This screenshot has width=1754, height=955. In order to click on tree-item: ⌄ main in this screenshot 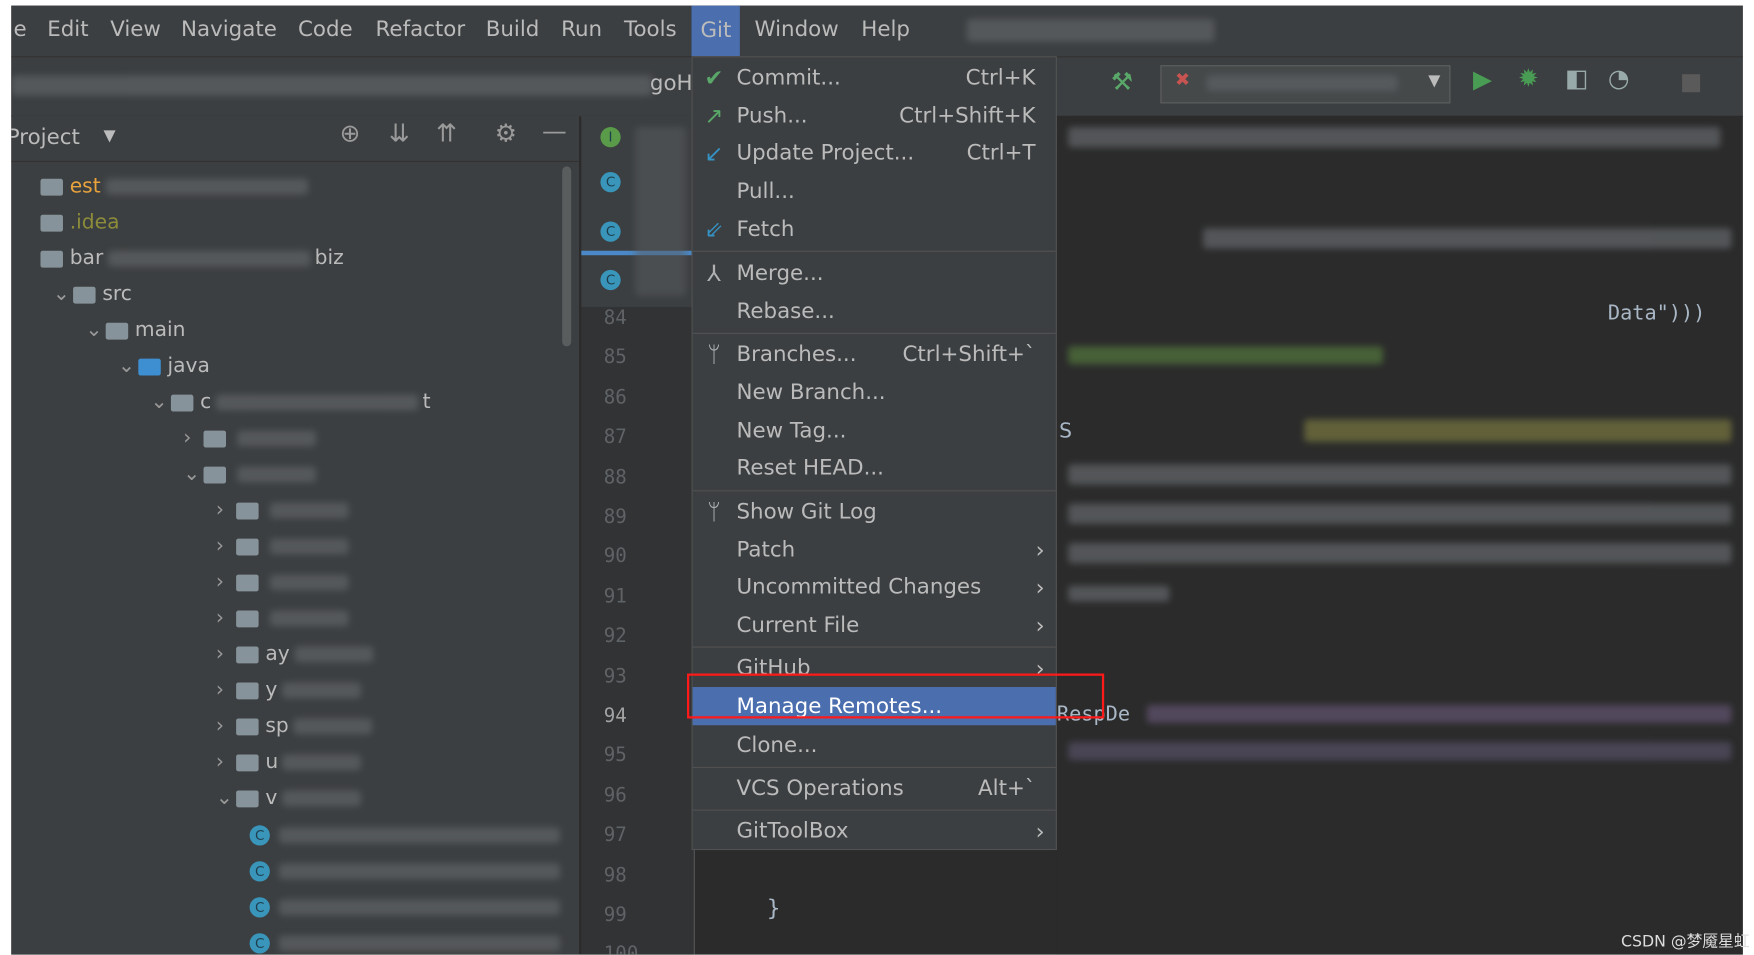, I will do `click(135, 331)`.